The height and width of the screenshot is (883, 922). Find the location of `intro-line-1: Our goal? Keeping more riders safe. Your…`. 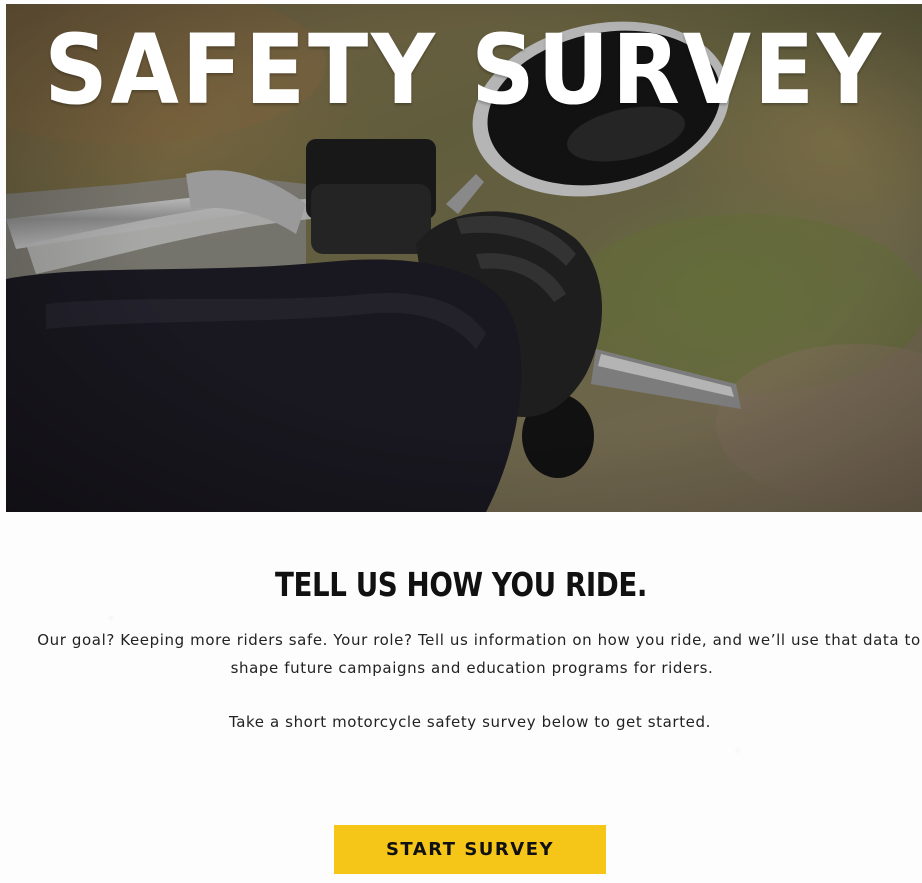

intro-line-1: Our goal? Keeping more riders safe. Your… is located at coordinates (479, 640).